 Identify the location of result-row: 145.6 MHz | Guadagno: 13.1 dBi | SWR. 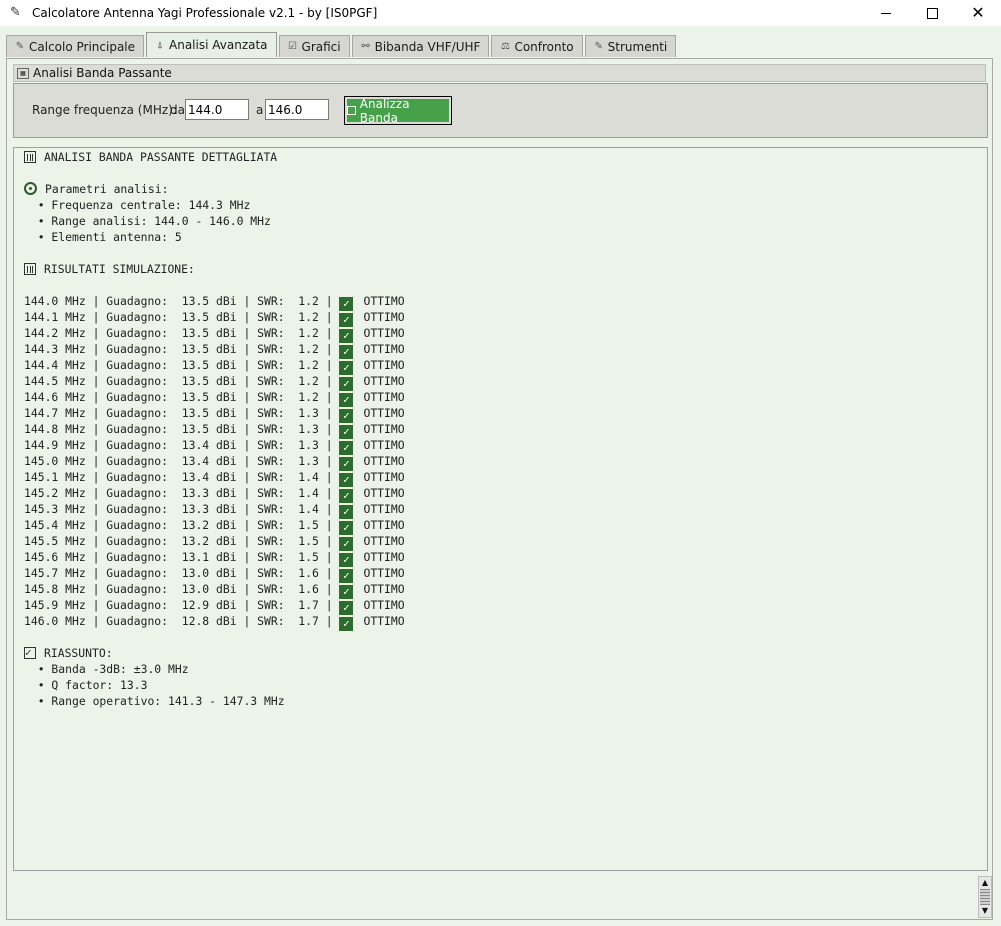
(214, 558).